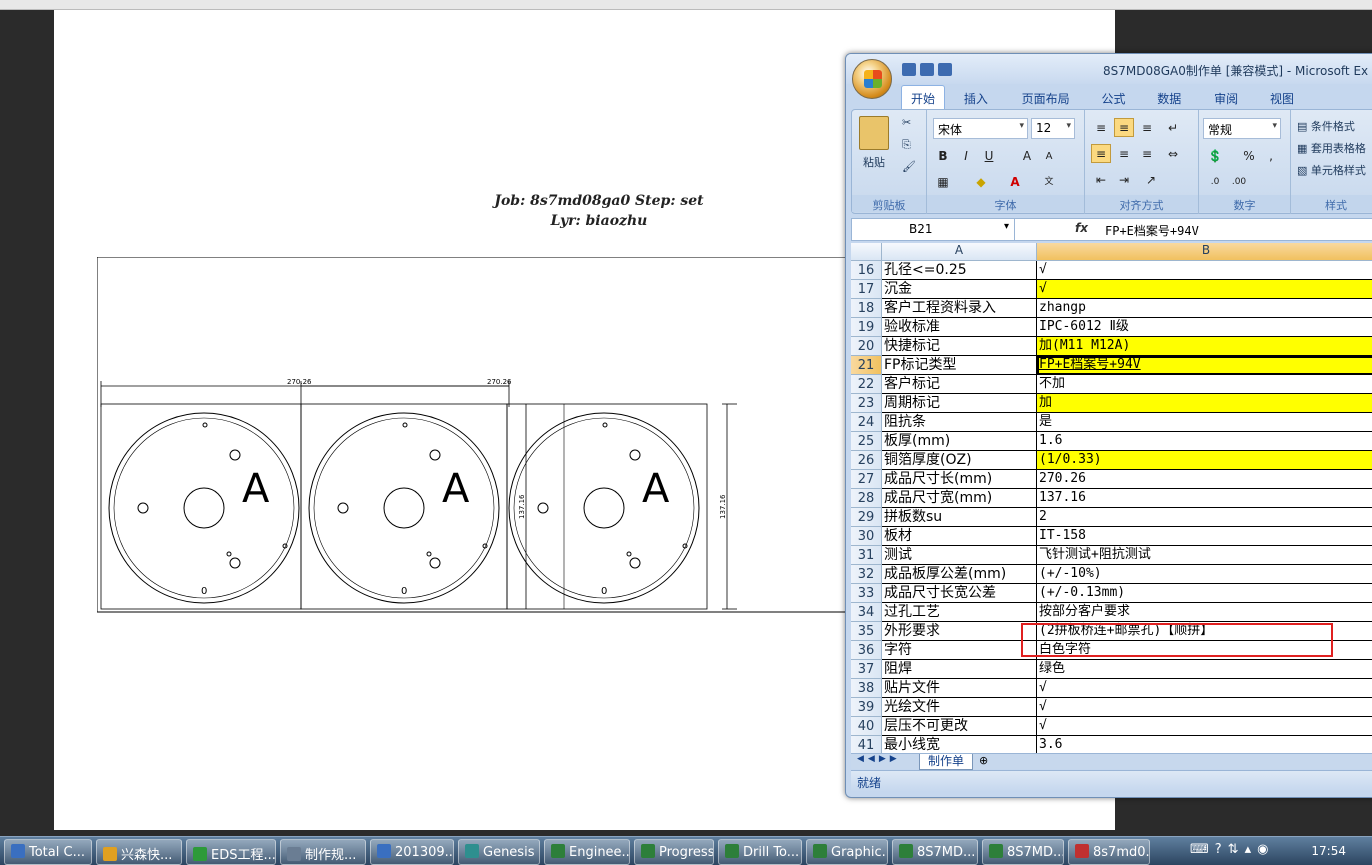  I want to click on cell-a: 孔径<=0.25, so click(959, 270).